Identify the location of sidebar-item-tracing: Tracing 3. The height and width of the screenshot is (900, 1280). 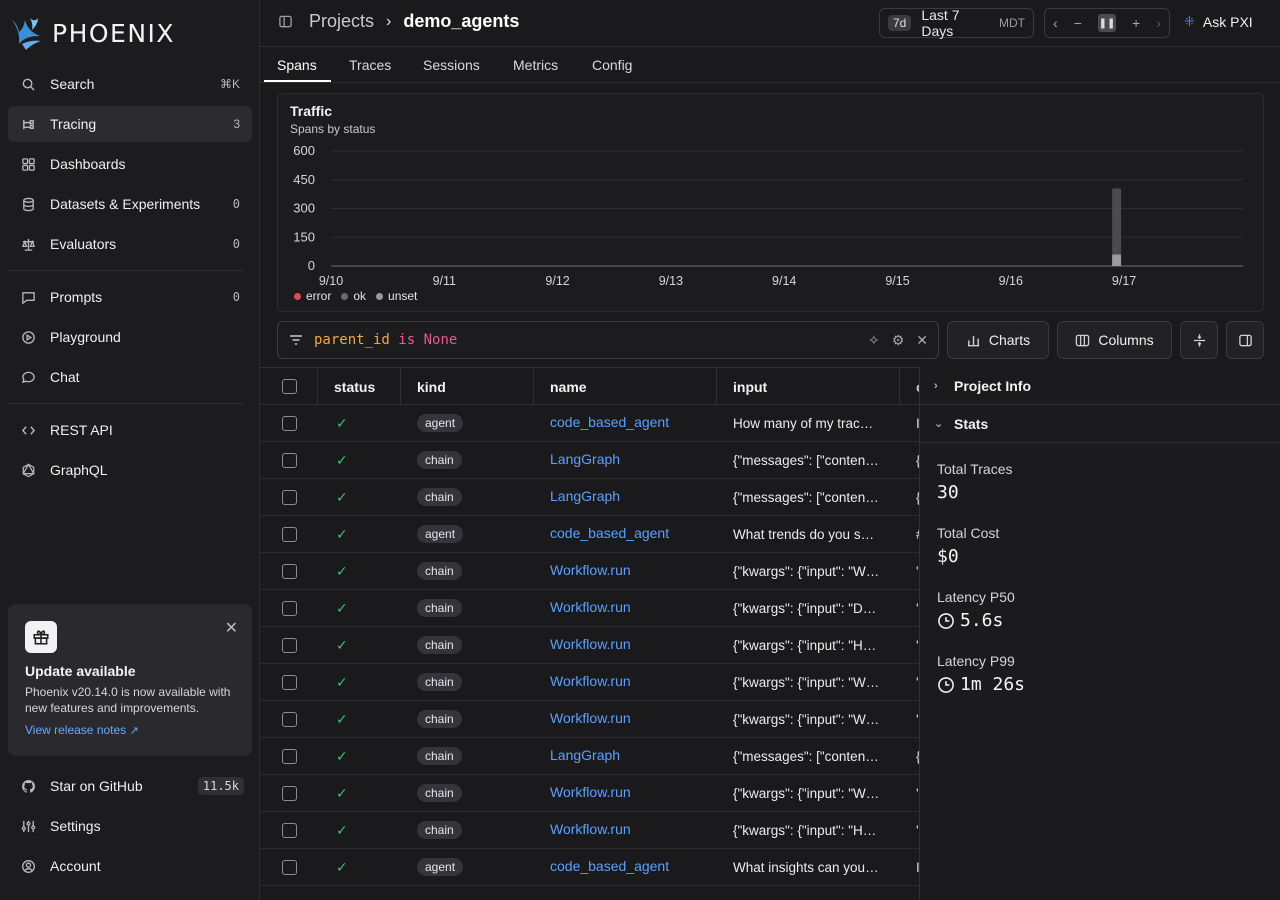
(130, 124).